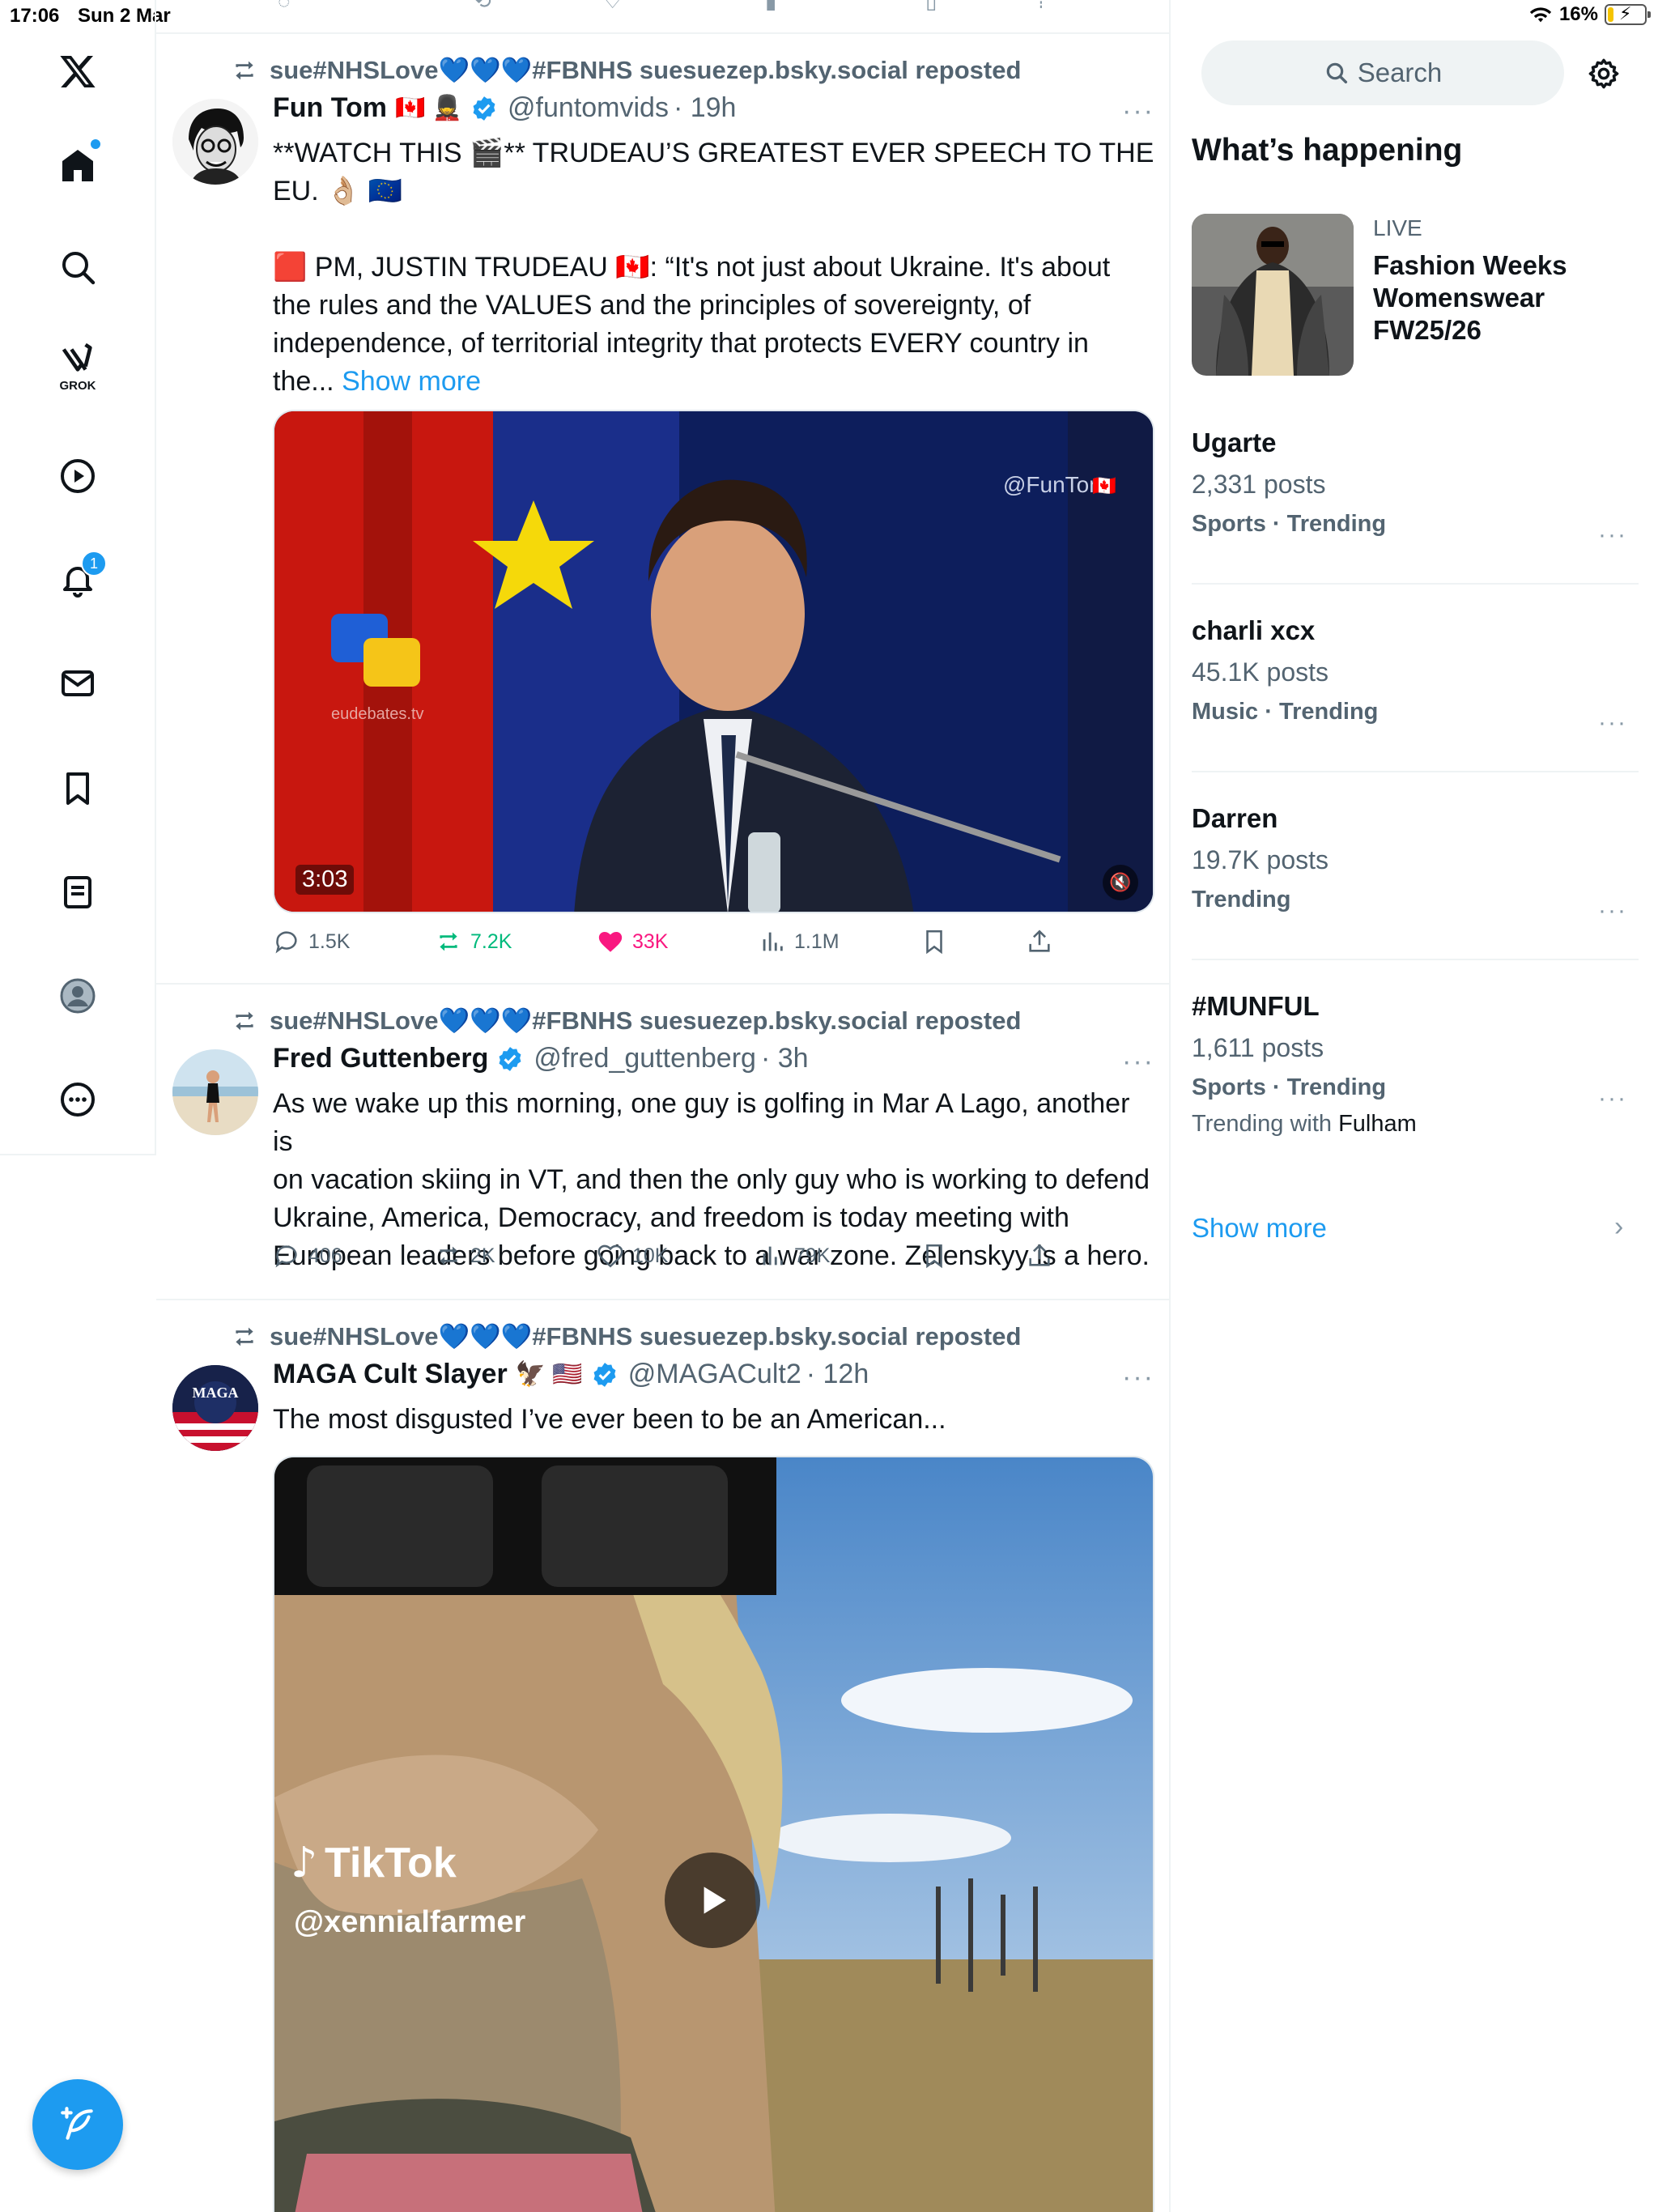 This screenshot has width=1658, height=2212. I want to click on live-event: LIVE Fashion Weeks Womenswear FW25/26, so click(1413, 295).